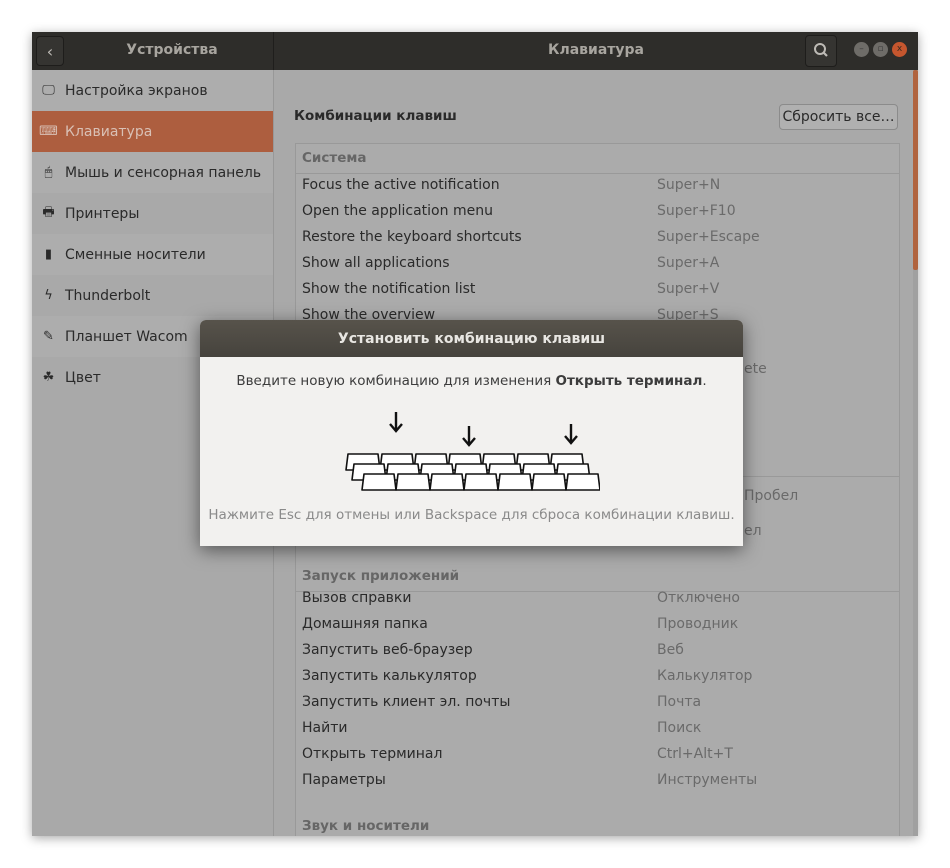  I want to click on message-suffix: ., so click(704, 381).